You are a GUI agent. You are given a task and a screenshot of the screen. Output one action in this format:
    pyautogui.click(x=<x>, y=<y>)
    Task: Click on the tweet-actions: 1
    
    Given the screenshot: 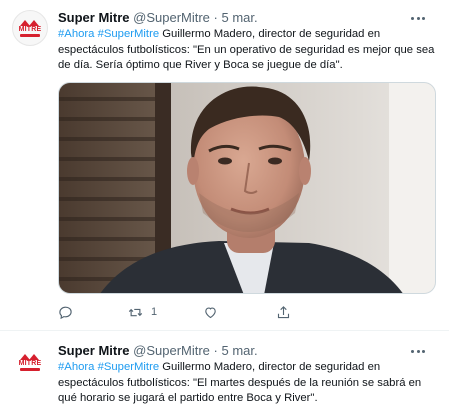 What is the action you would take?
    pyautogui.click(x=208, y=312)
    